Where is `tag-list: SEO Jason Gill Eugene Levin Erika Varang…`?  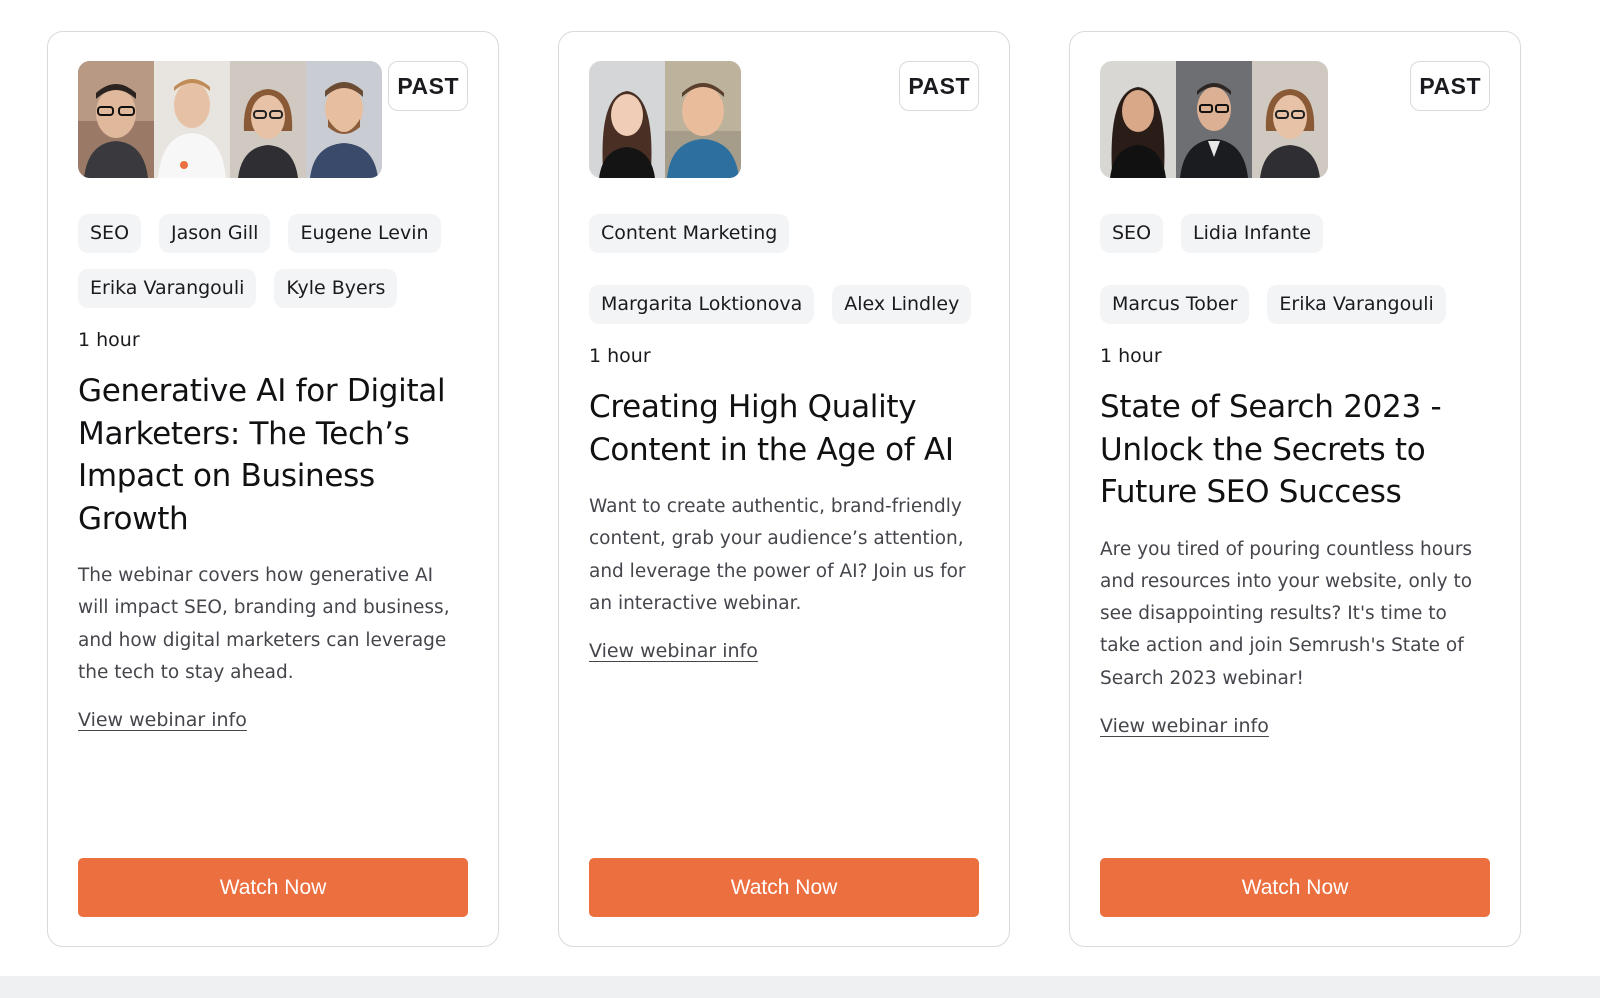 tag-list: SEO Jason Gill Eugene Levin Erika Varang… is located at coordinates (273, 261).